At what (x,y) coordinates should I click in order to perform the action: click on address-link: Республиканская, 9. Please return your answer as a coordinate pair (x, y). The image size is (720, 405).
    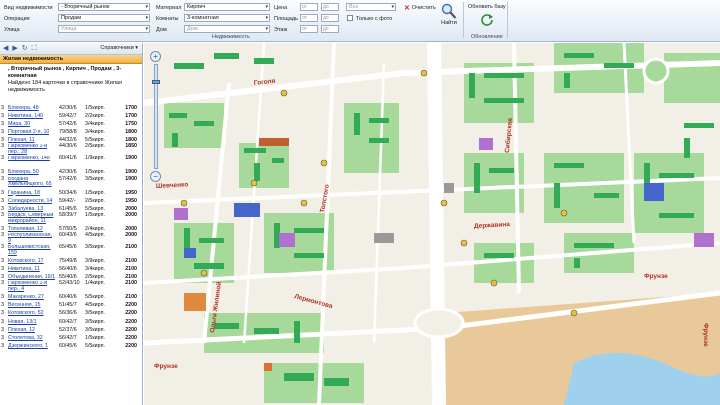
    Looking at the image, I should click on (32, 239).